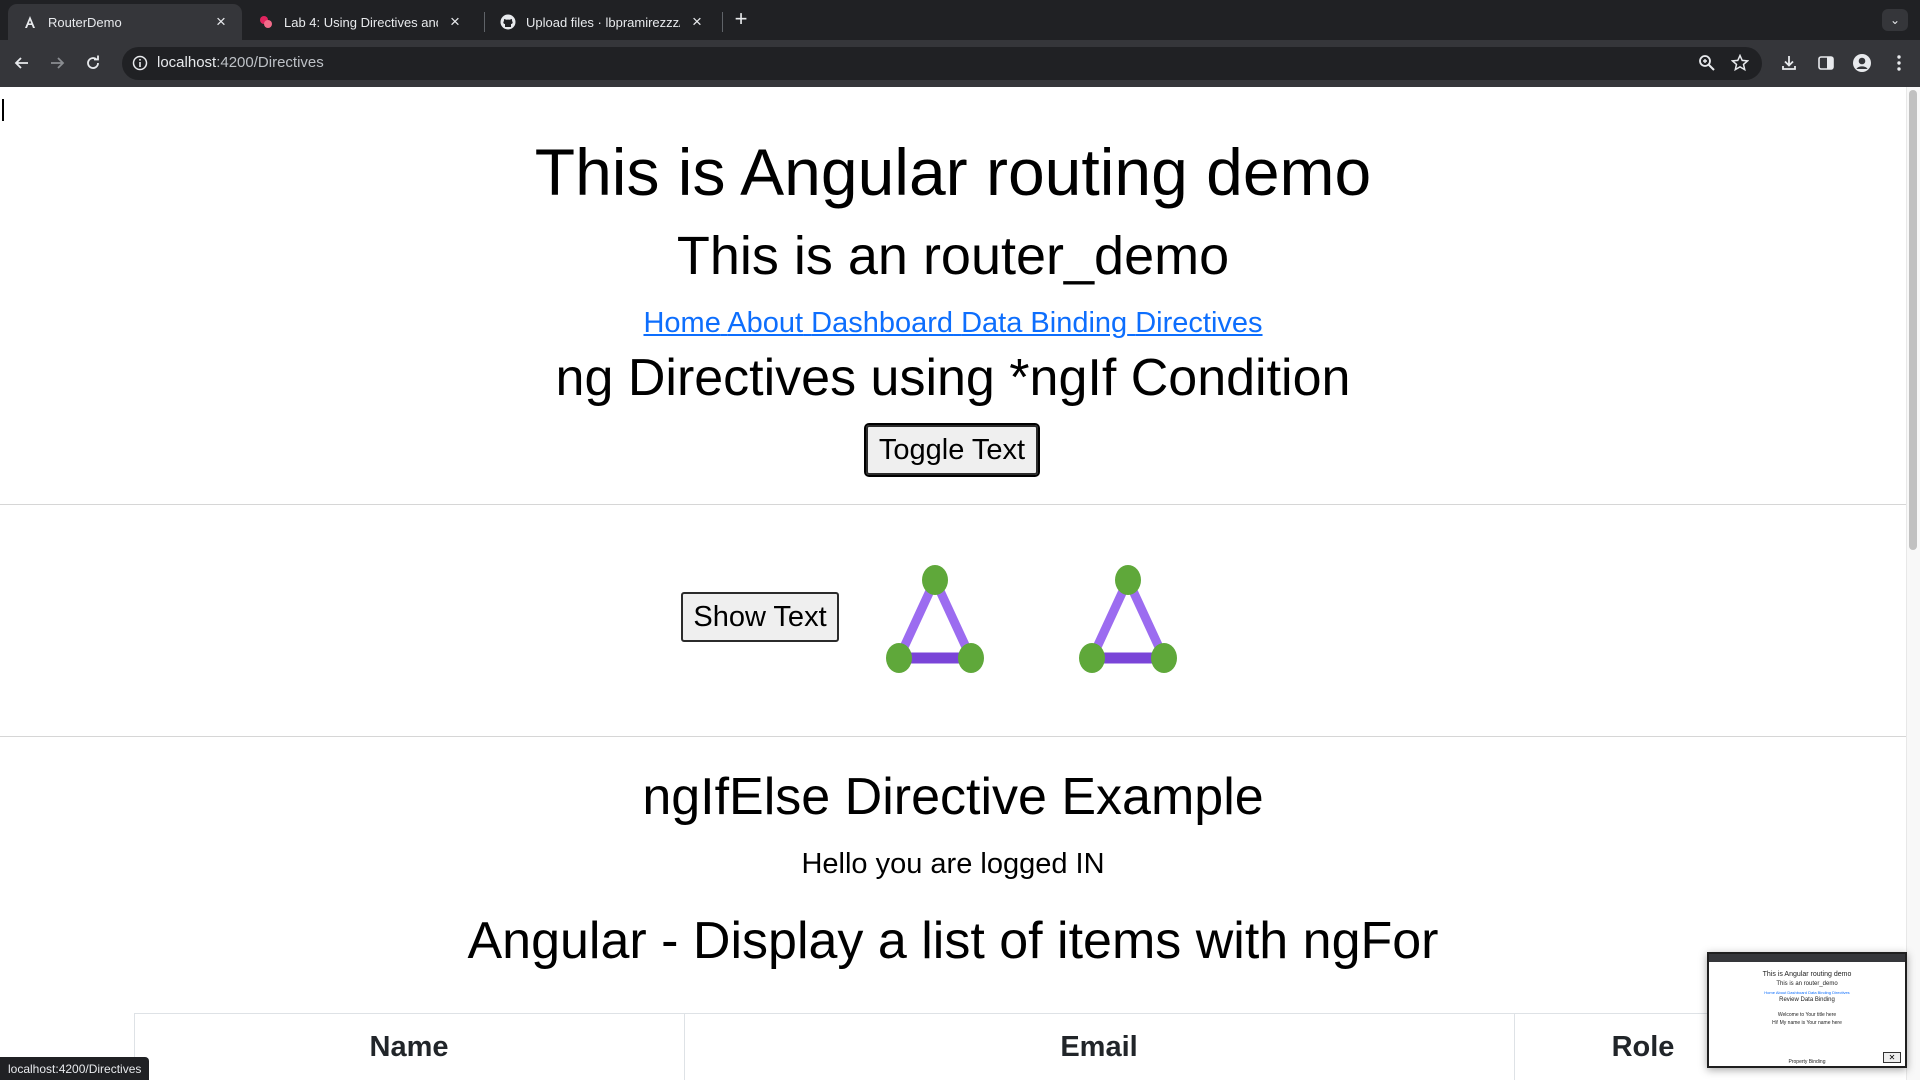  What do you see at coordinates (1807, 984) in the screenshot?
I see `thumbnail-line: This is an router_demo` at bounding box center [1807, 984].